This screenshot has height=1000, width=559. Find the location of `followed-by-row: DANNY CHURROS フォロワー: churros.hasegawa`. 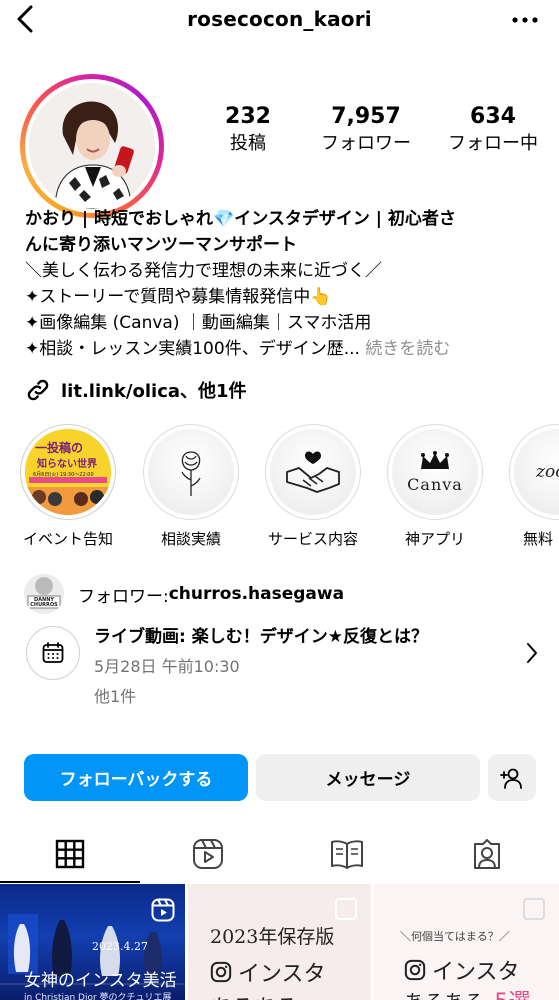

followed-by-row: DANNY CHURROS フォロワー: churros.hasegawa is located at coordinates (184, 594).